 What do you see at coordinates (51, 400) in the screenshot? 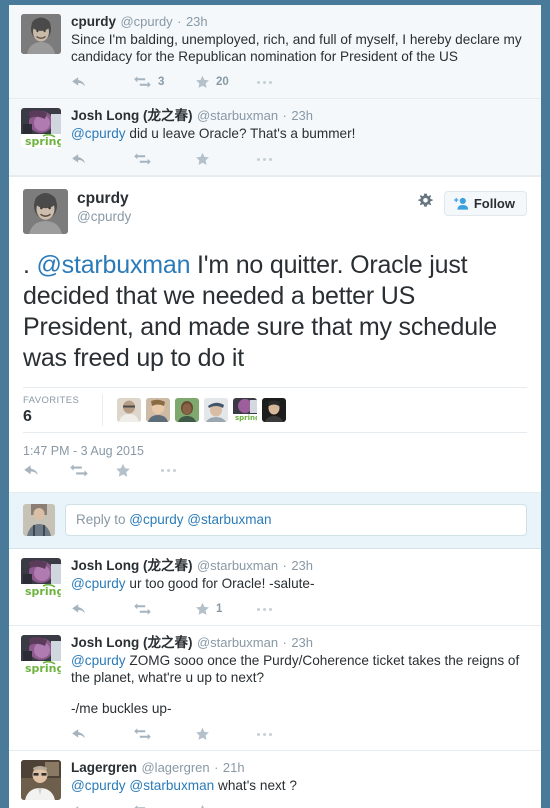
I see `favorites-label: FAVORITES` at bounding box center [51, 400].